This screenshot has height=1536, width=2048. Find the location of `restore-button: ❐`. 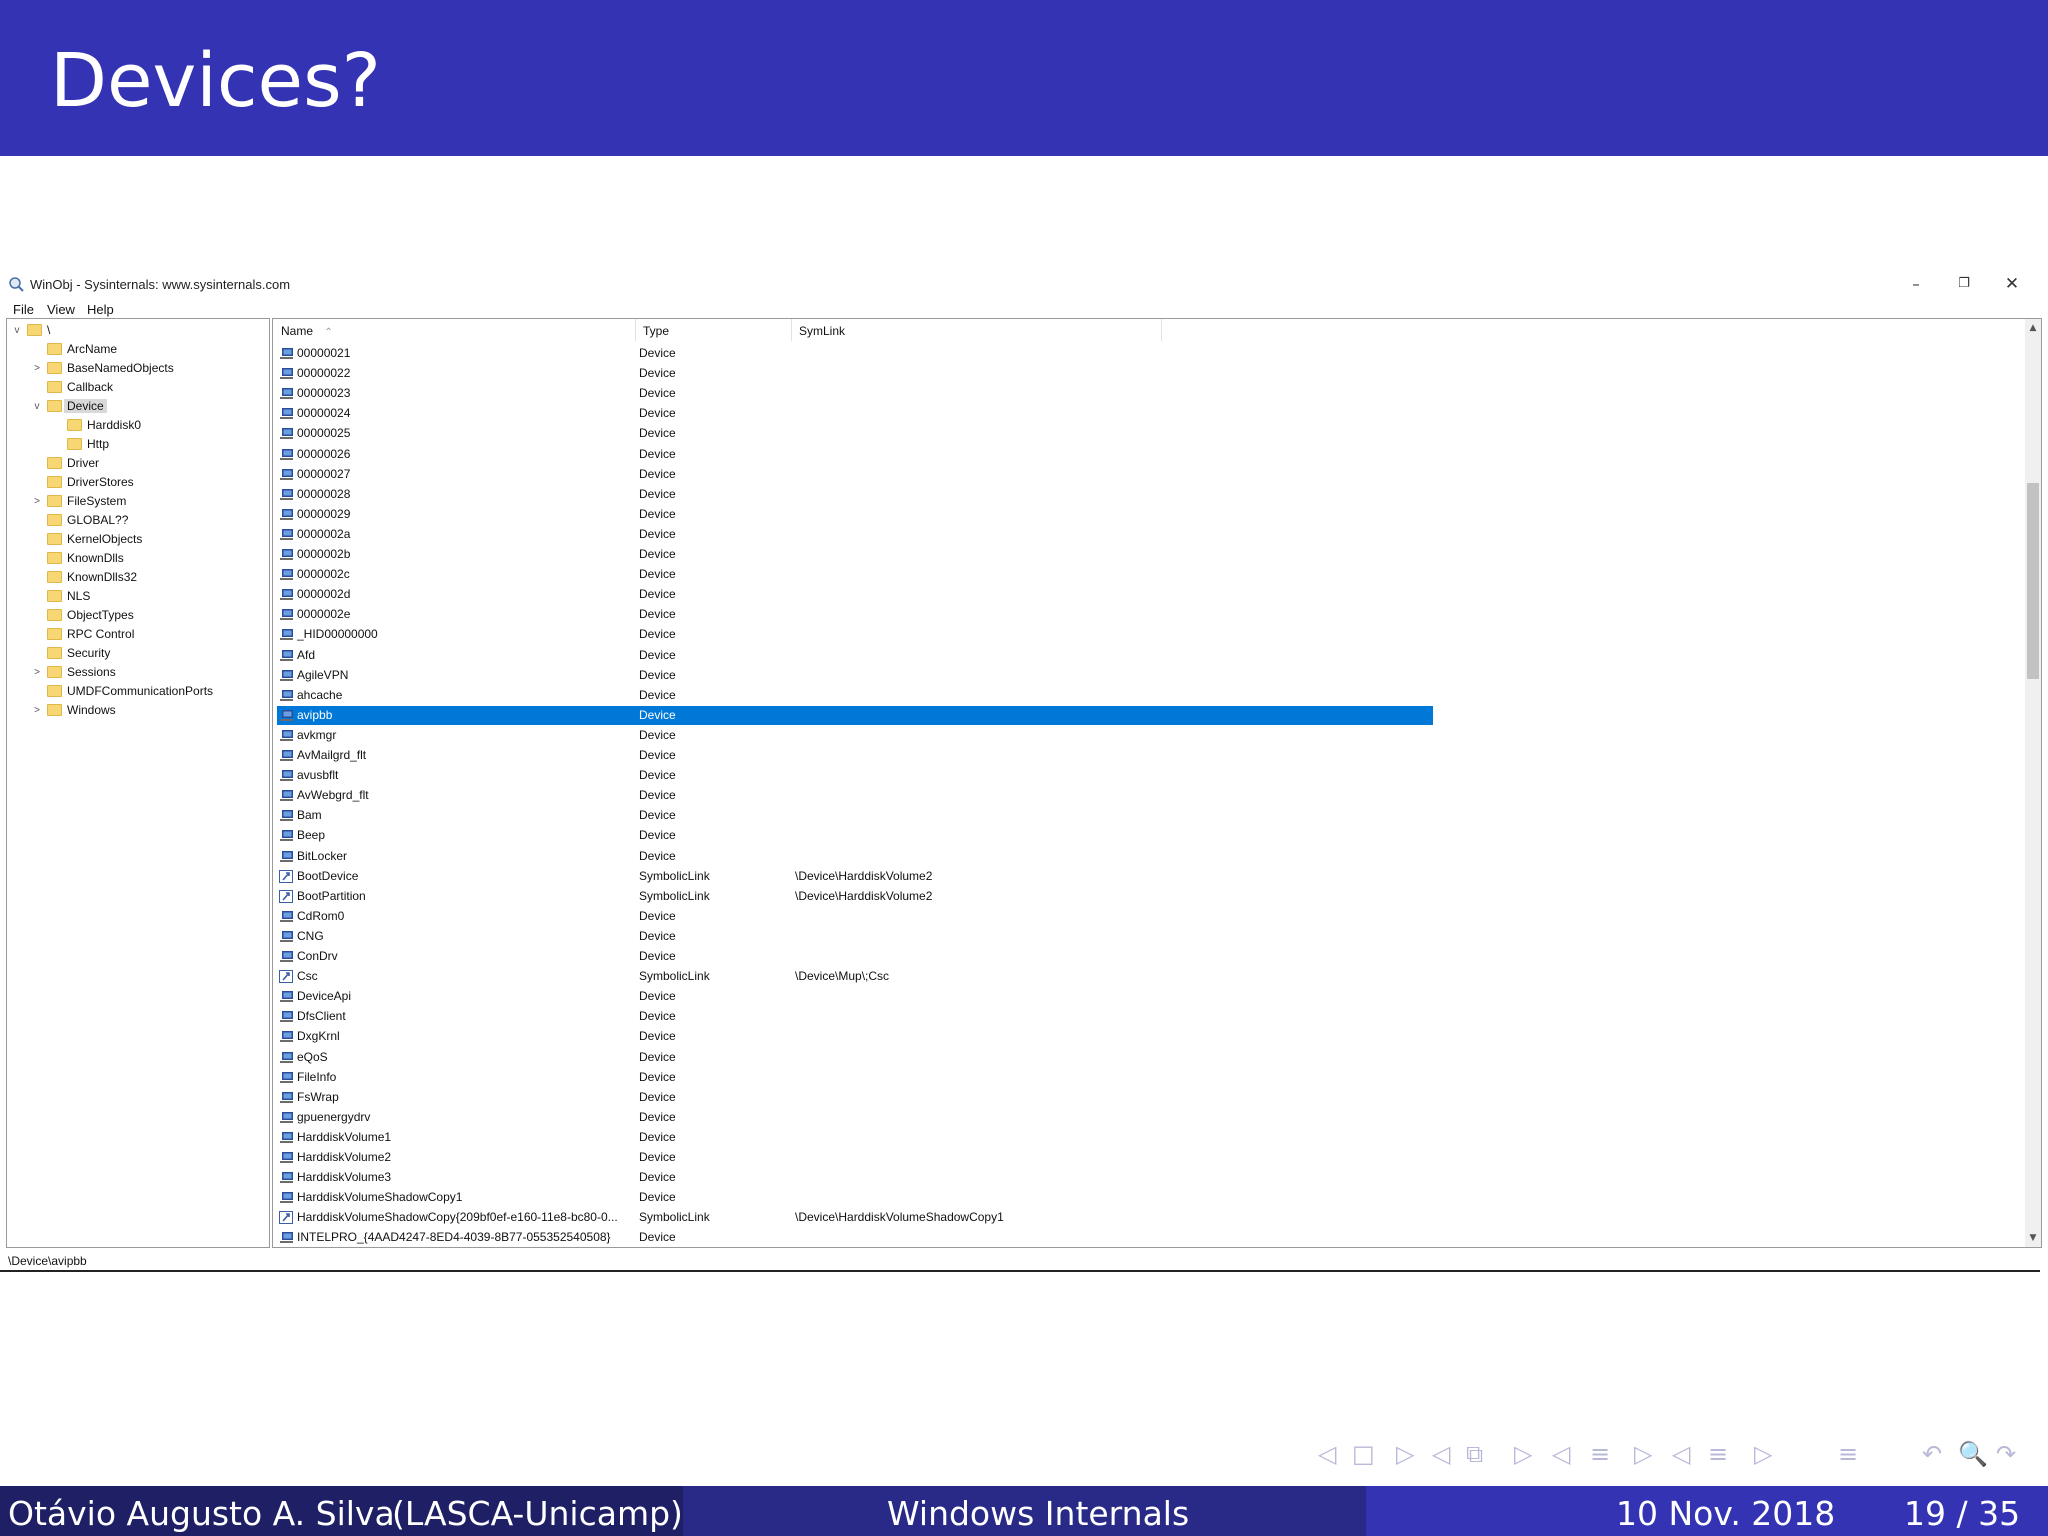

restore-button: ❐ is located at coordinates (1964, 284).